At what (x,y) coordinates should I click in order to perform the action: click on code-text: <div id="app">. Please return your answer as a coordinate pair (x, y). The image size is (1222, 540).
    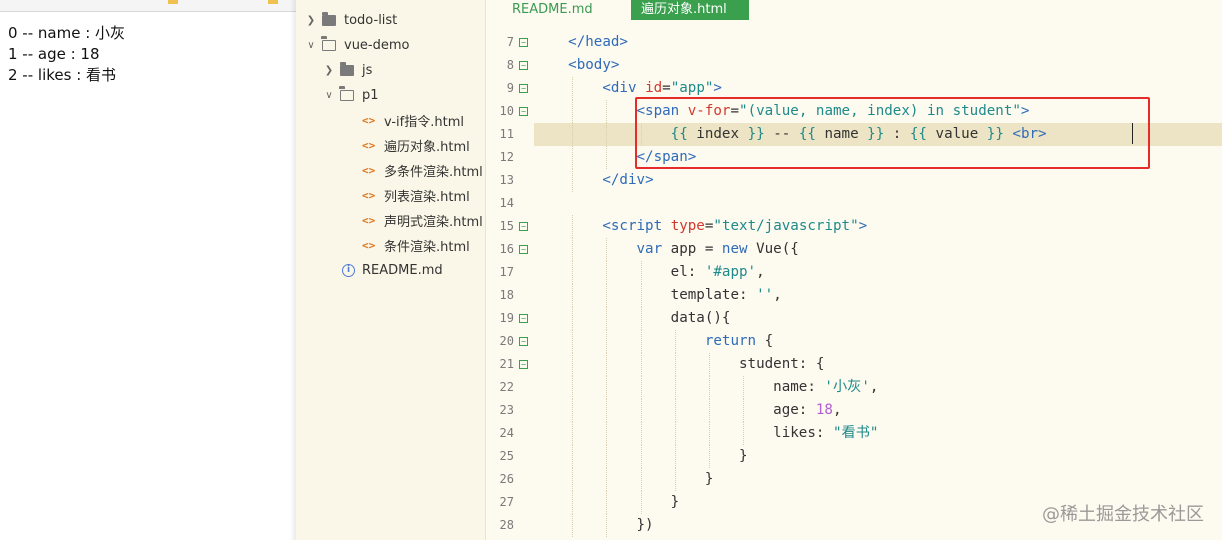
    Looking at the image, I should click on (662, 88).